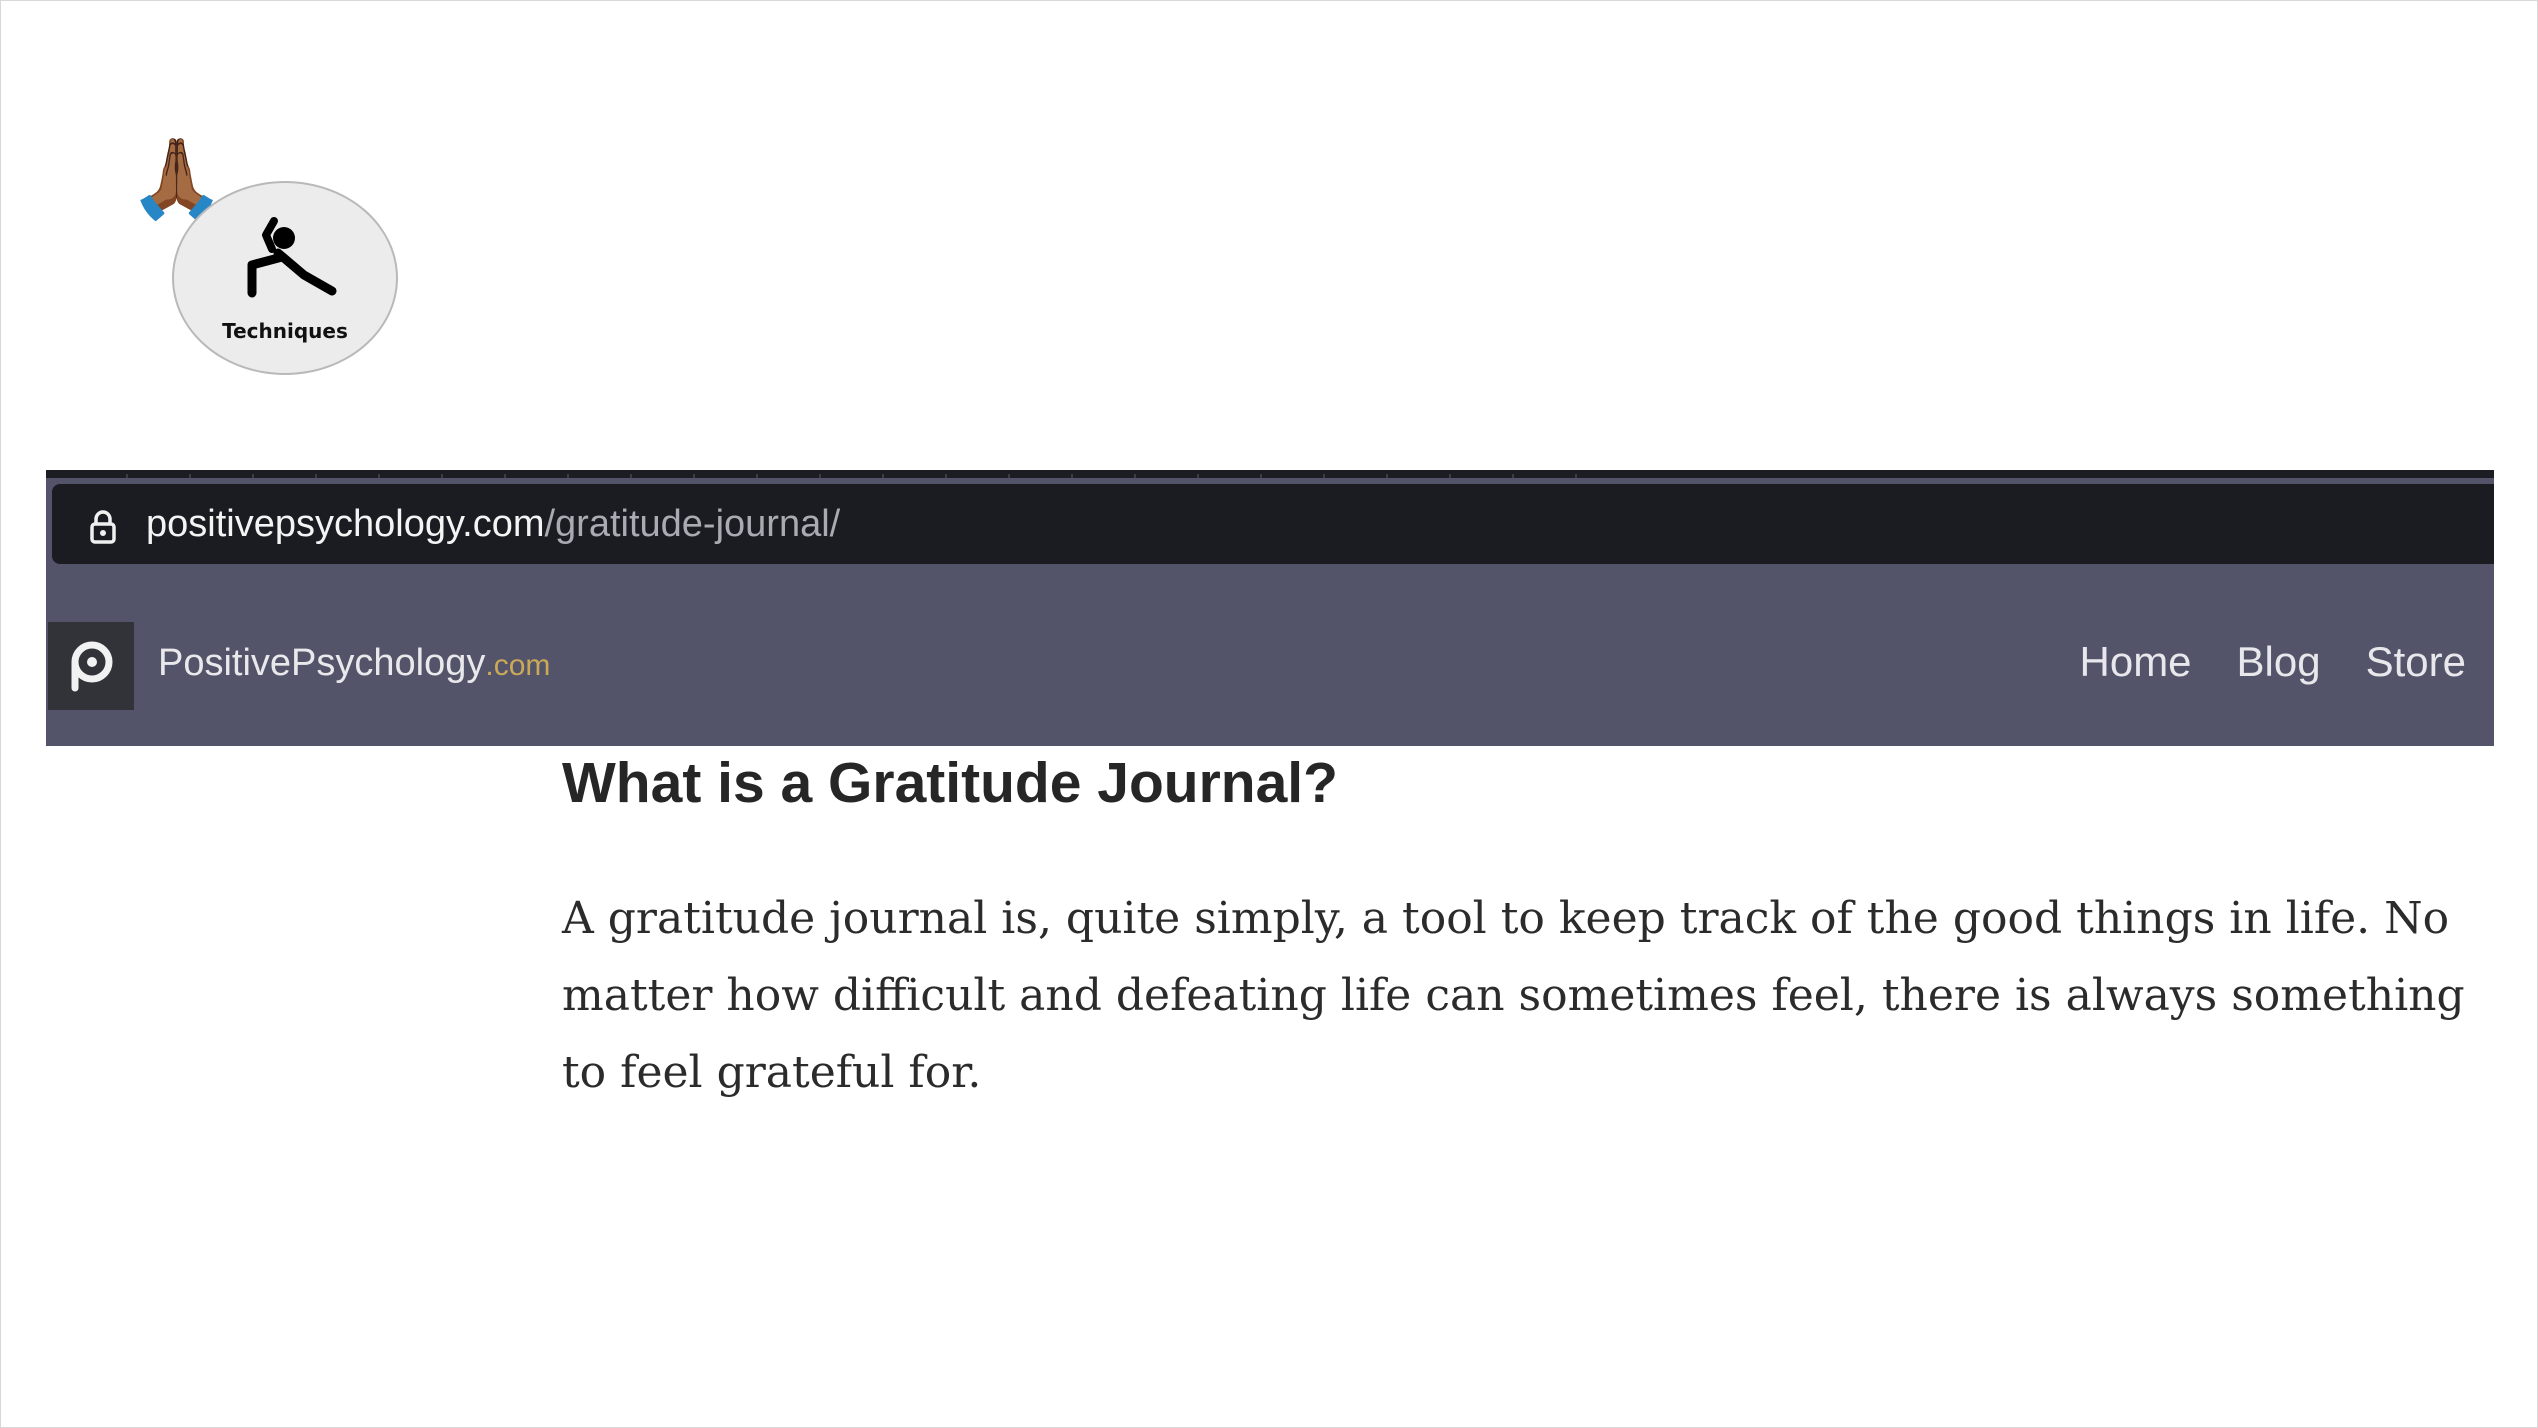 The width and height of the screenshot is (2538, 1428). I want to click on lock-icon, so click(103, 527).